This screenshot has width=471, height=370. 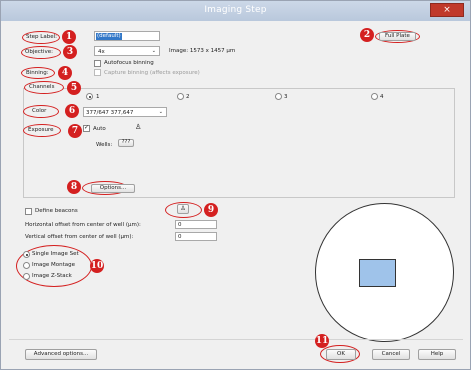 I want to click on help-button: Help, so click(x=437, y=354).